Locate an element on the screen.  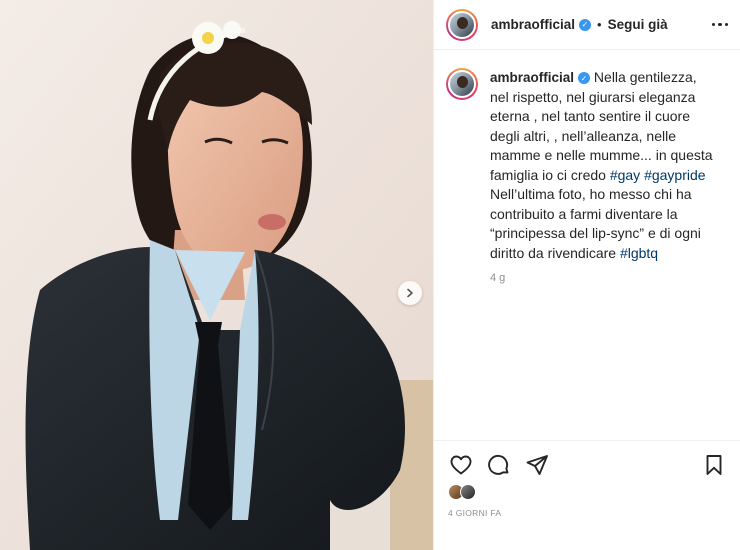
liked-by-avatars is located at coordinates (462, 492).